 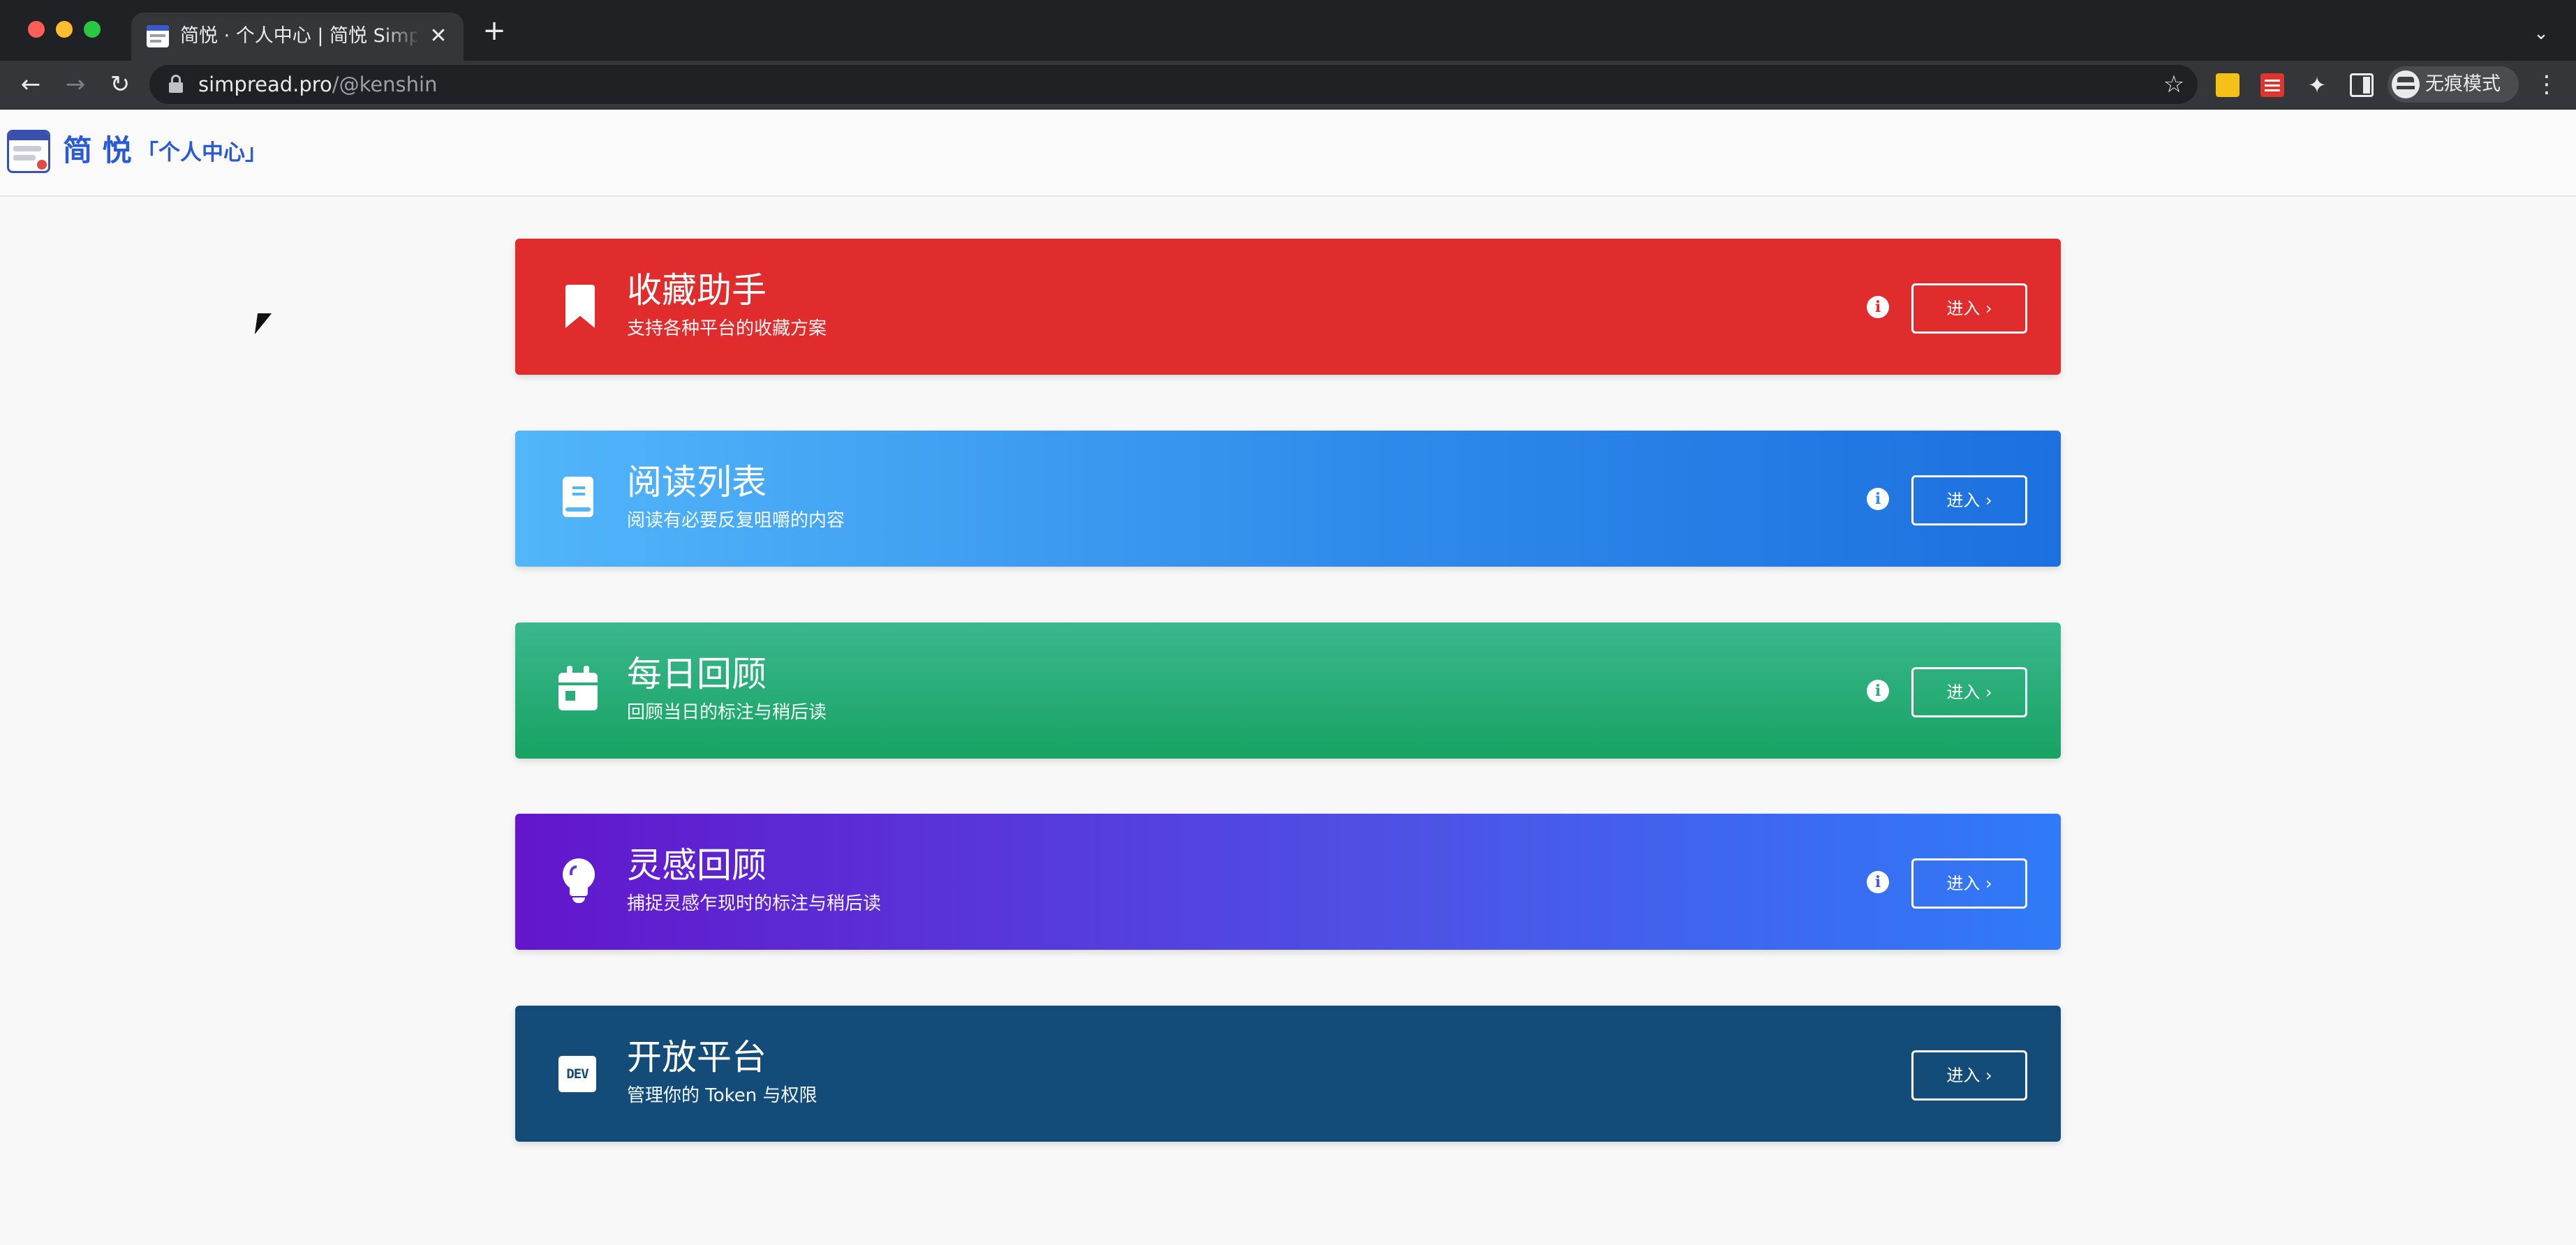 I want to click on lightbulb-icon, so click(x=576, y=881).